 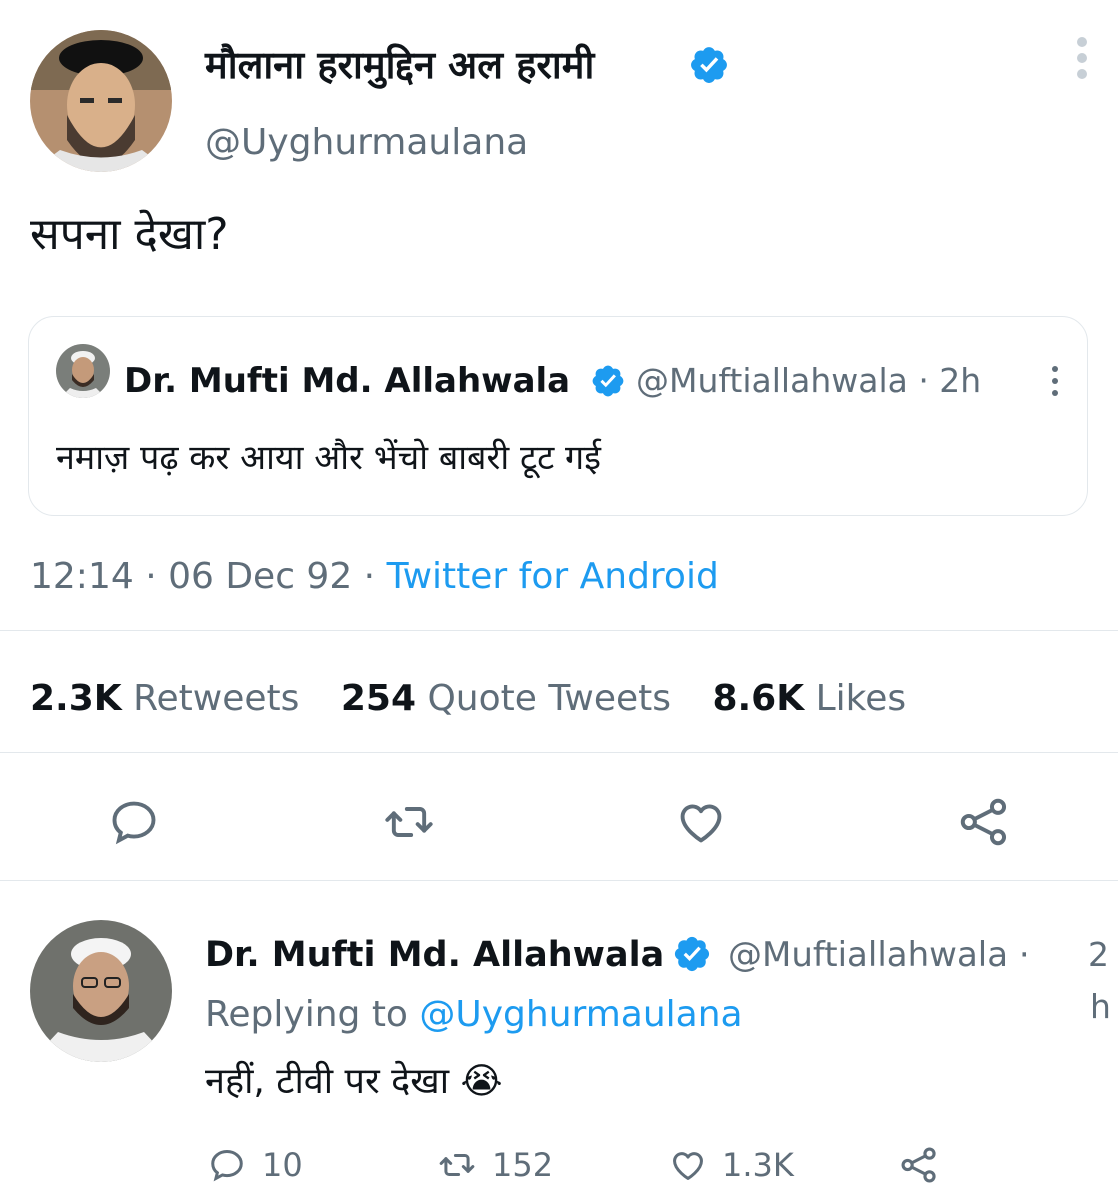 I want to click on tweet-timestamp-line: 12:14 · 06 Dec 92 · Twitter for Android, so click(x=374, y=577).